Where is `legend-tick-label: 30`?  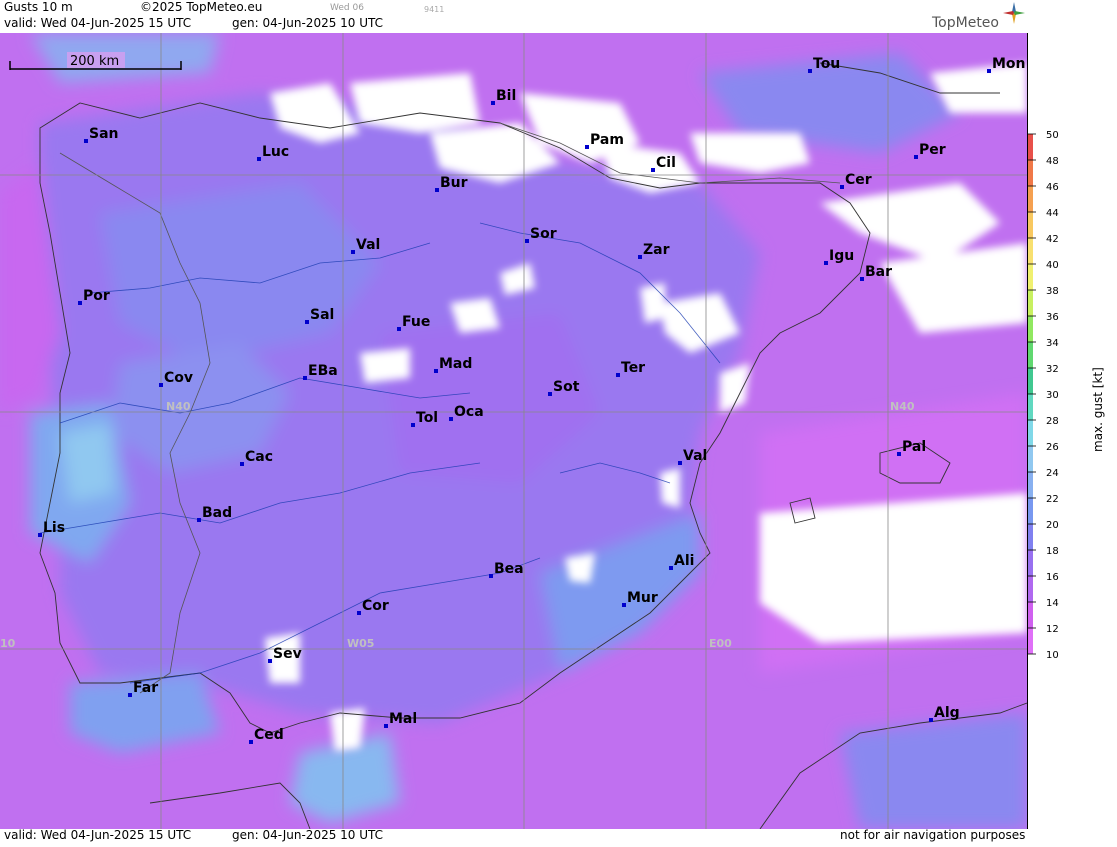 legend-tick-label: 30 is located at coordinates (1052, 395).